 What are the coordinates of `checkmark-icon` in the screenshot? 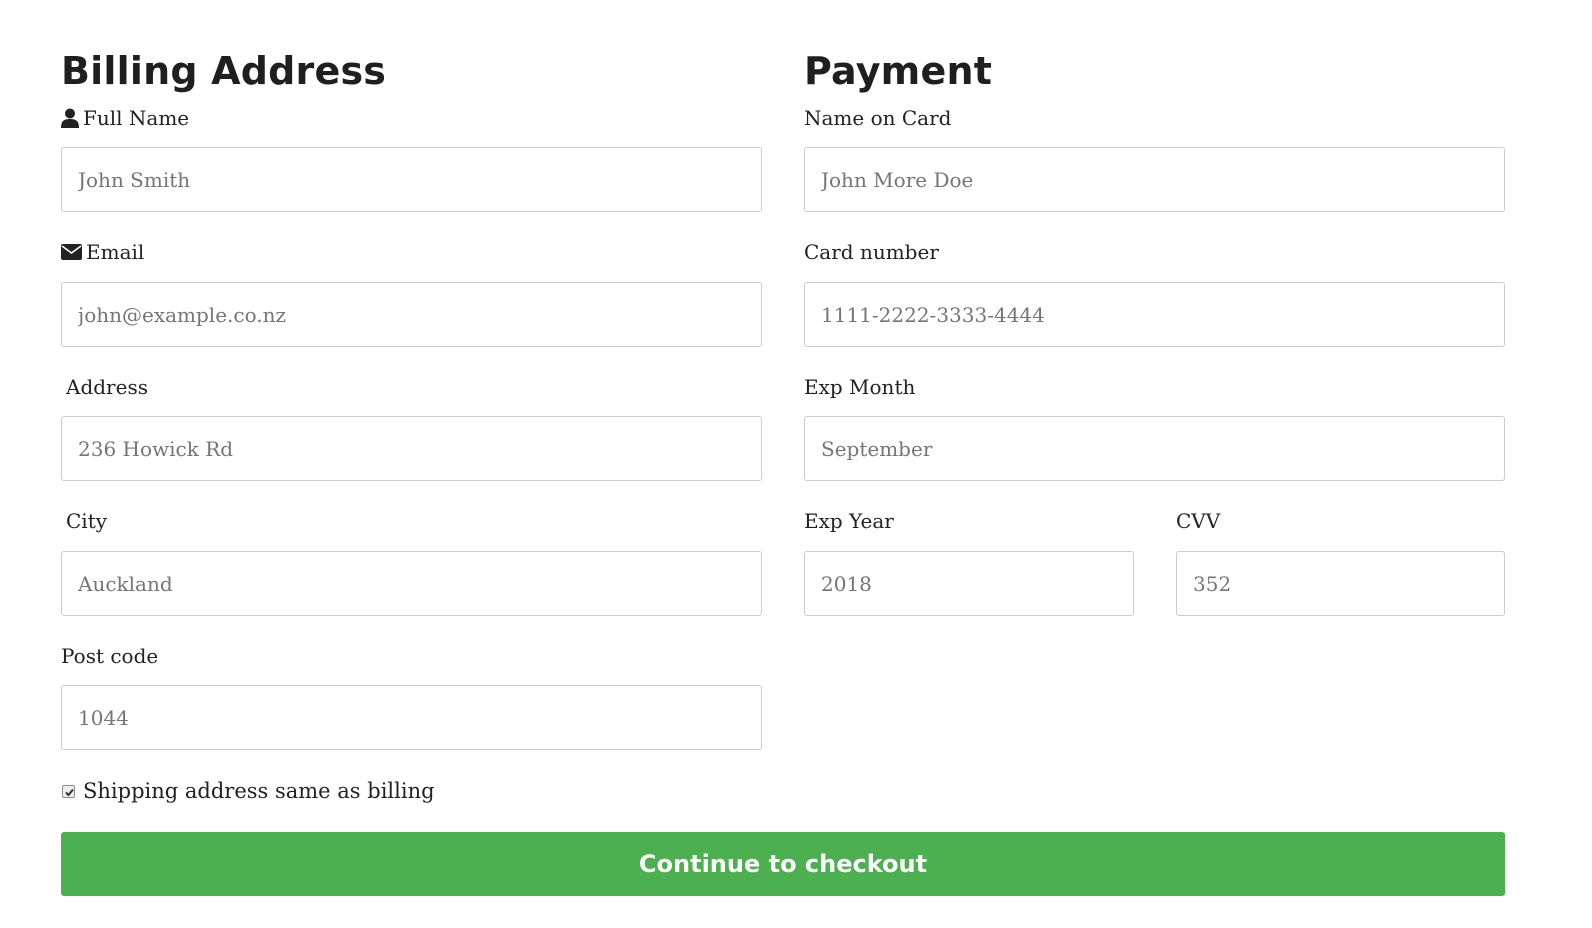 It's located at (69, 792).